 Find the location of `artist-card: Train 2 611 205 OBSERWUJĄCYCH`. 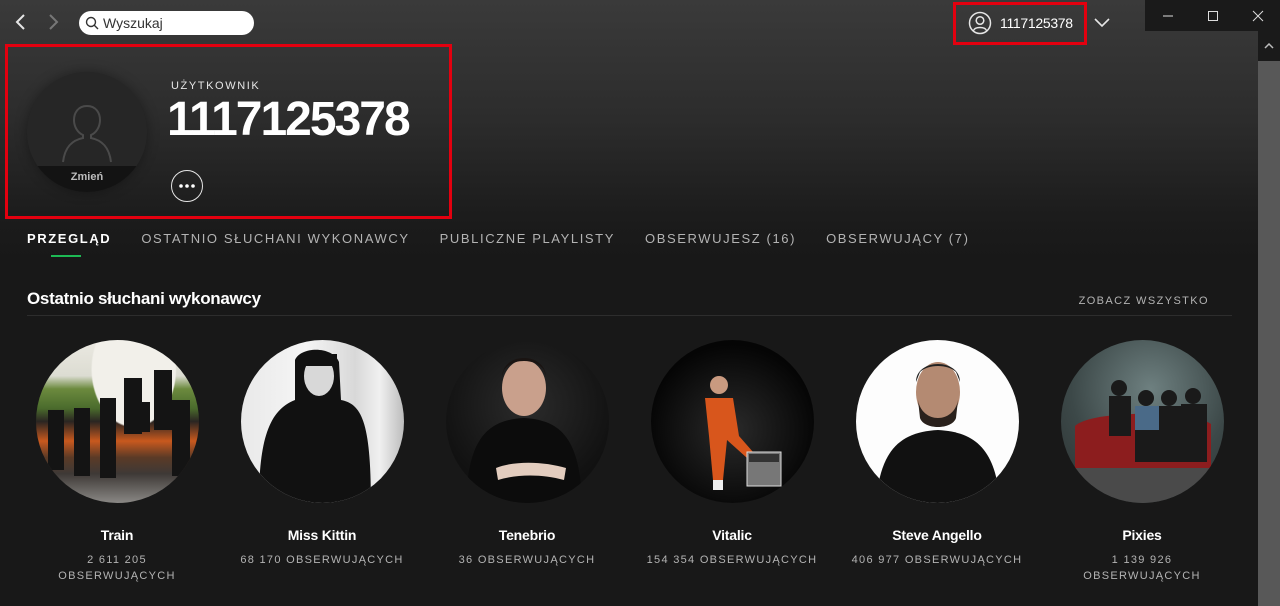

artist-card: Train 2 611 205 OBSERWUJĄCYCH is located at coordinates (117, 462).